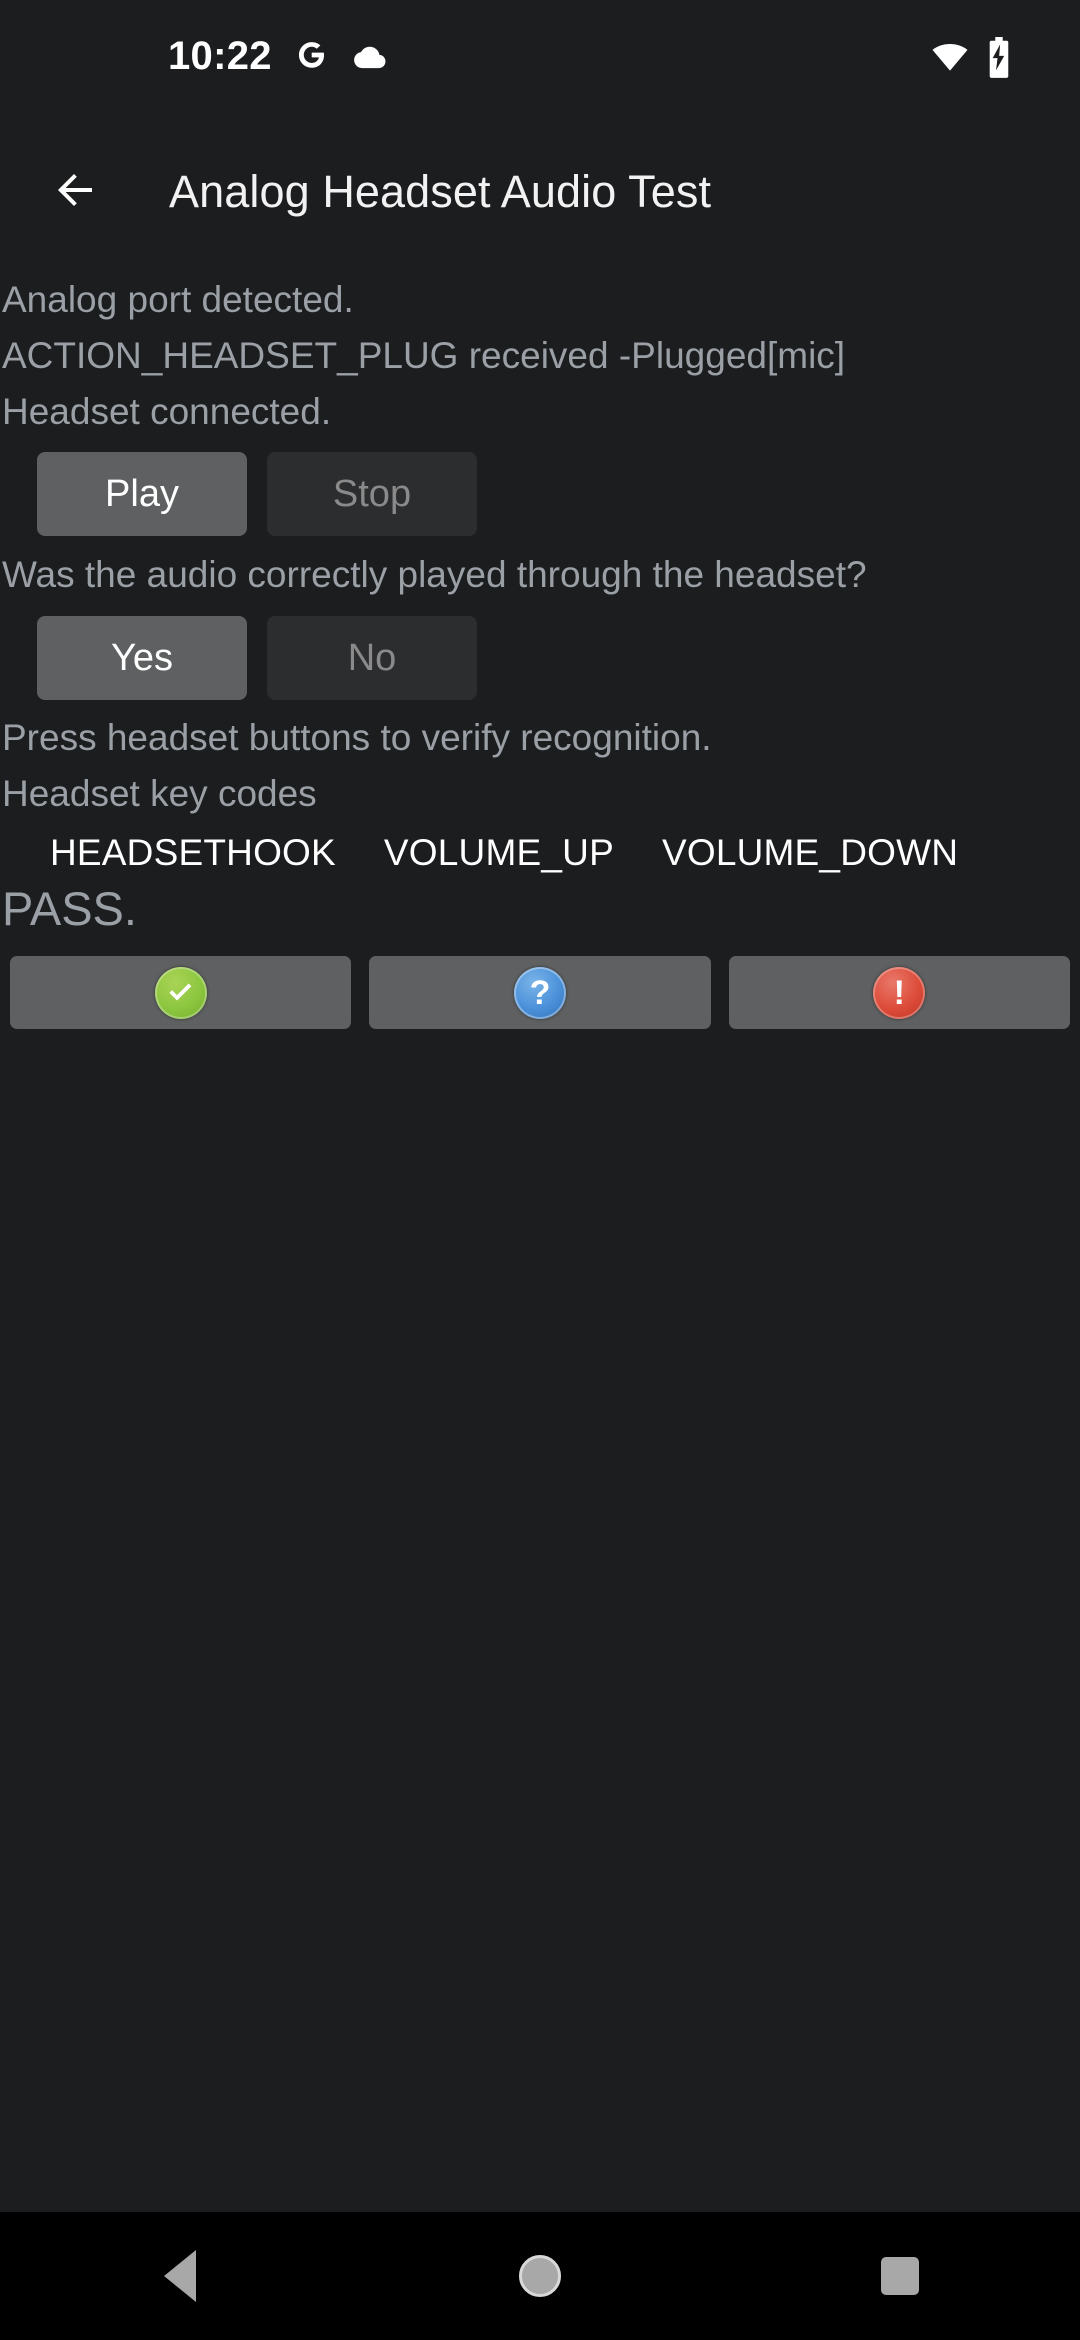 The width and height of the screenshot is (1080, 2340). I want to click on question-circle-icon: ?, so click(539, 992).